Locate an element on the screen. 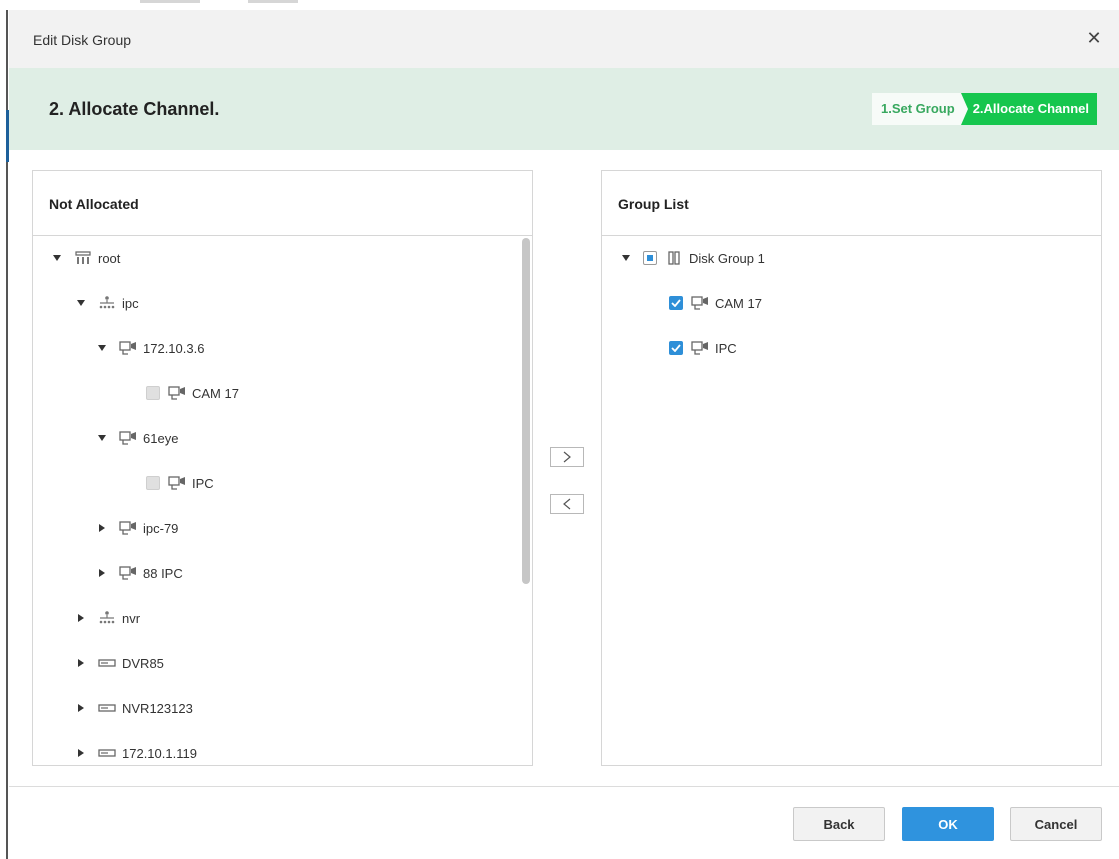  tree-node-172-10-3-6: 172.10.3.6 is located at coordinates (150, 348).